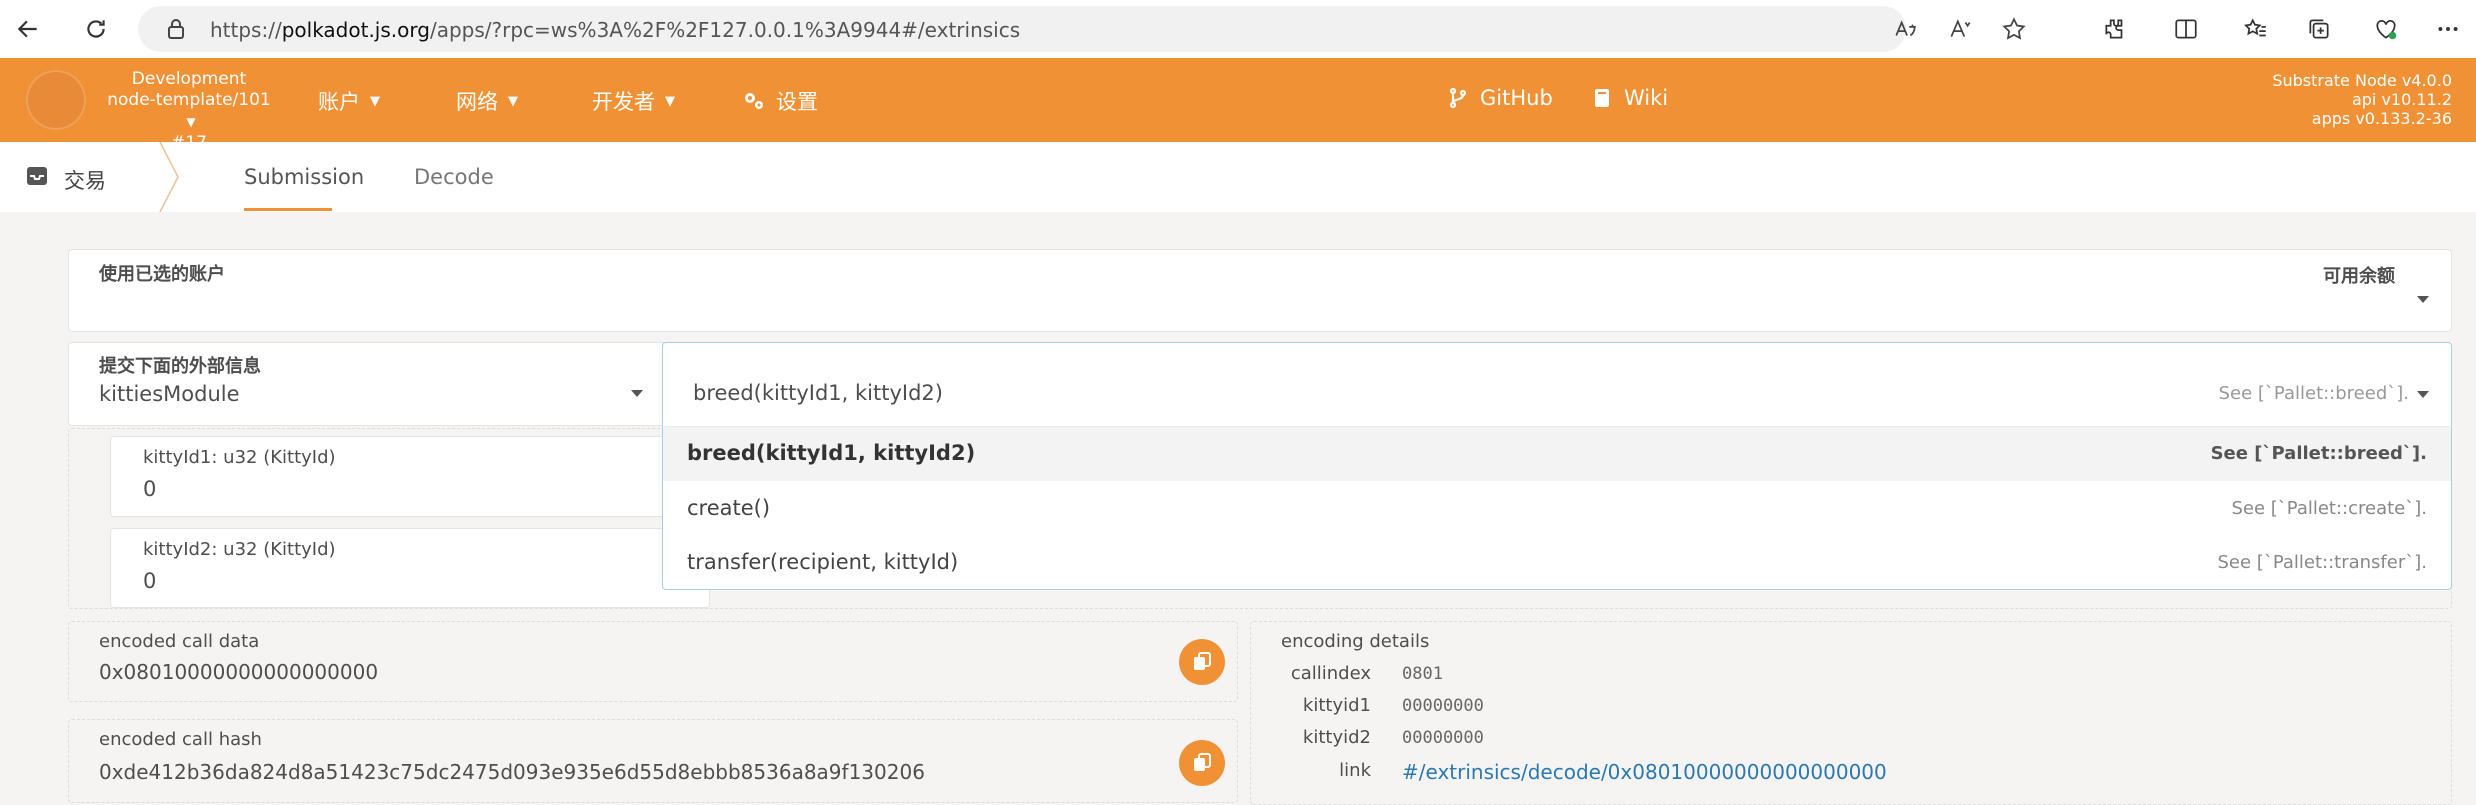  I want to click on param-kittyid1: kittyId1: u32 (KittyId) 0, so click(410, 476).